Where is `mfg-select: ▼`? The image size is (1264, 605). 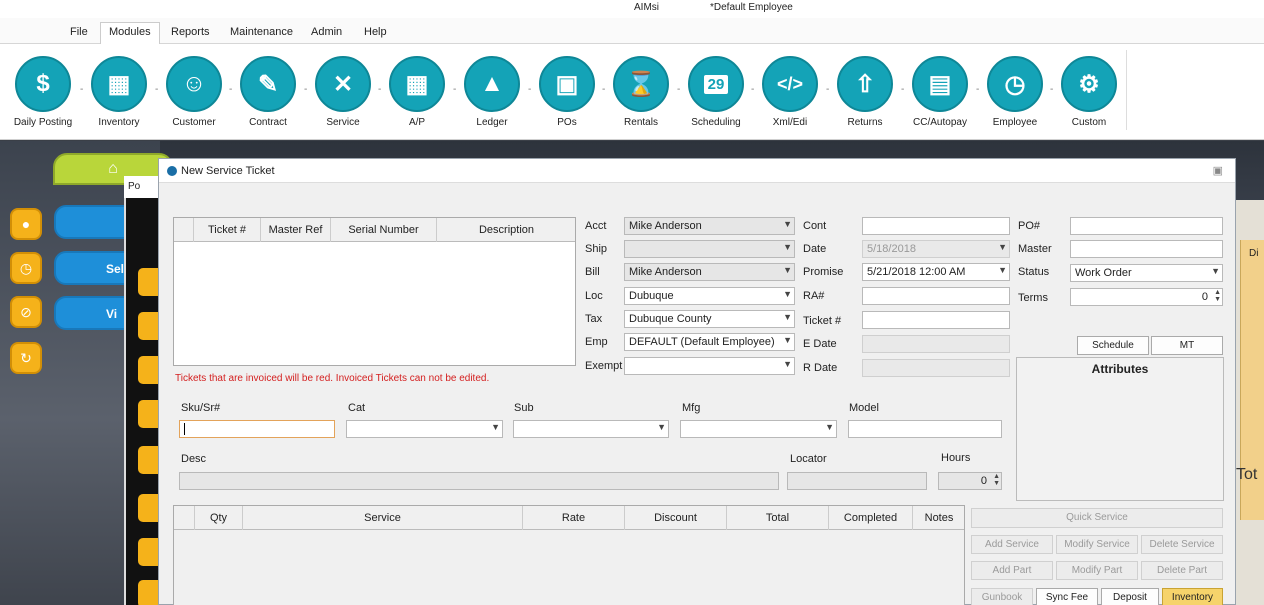 mfg-select: ▼ is located at coordinates (758, 429).